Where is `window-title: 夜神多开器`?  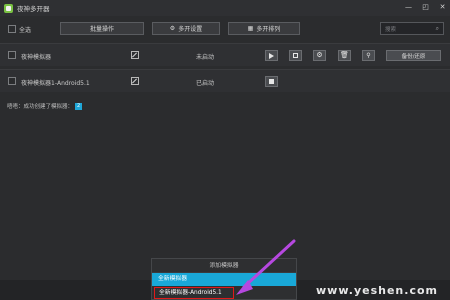 window-title: 夜神多开器 is located at coordinates (33, 9).